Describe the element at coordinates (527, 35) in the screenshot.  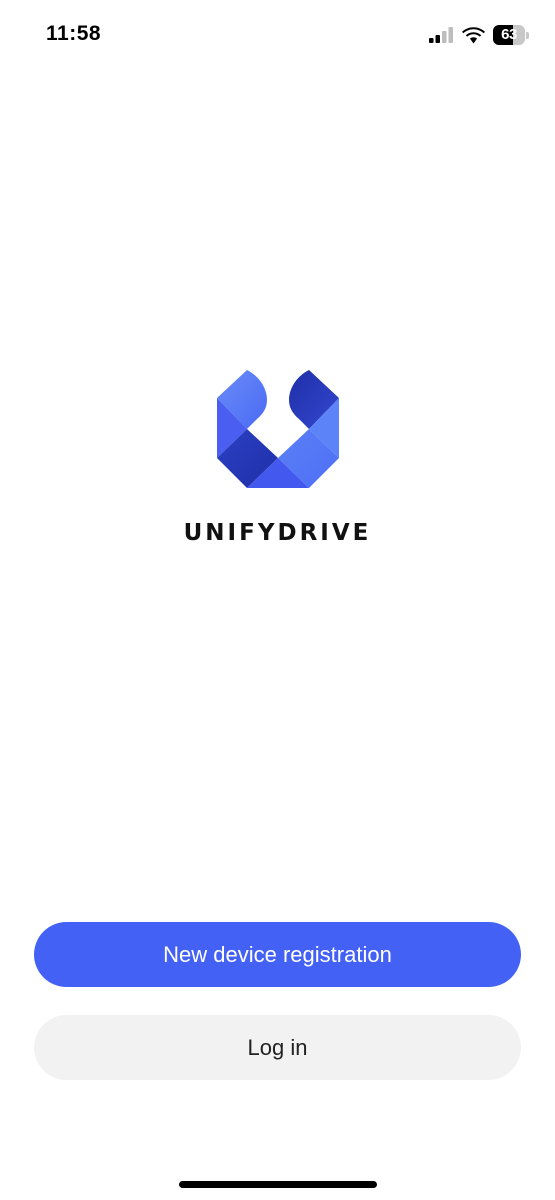
I see `battery-cap` at that location.